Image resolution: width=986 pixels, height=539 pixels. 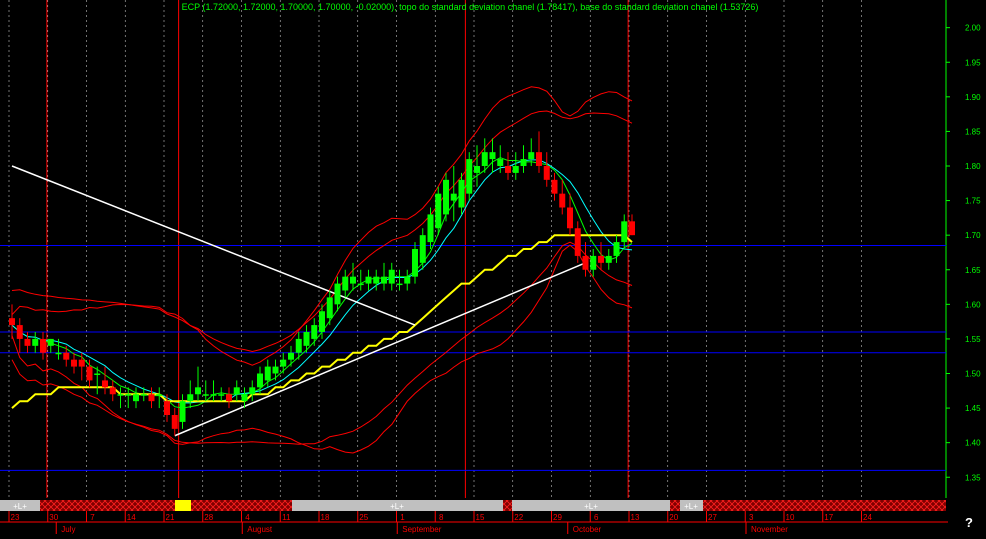 I want to click on x-day-label: 22, so click(x=518, y=517).